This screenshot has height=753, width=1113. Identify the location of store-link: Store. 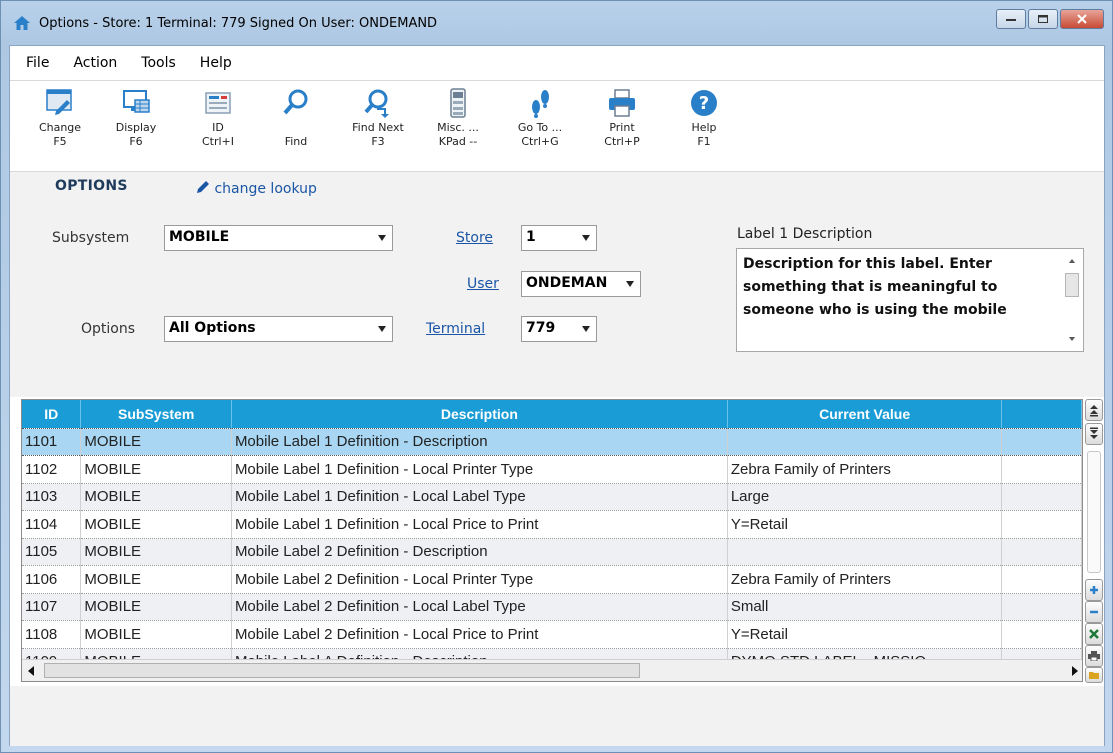
(474, 238).